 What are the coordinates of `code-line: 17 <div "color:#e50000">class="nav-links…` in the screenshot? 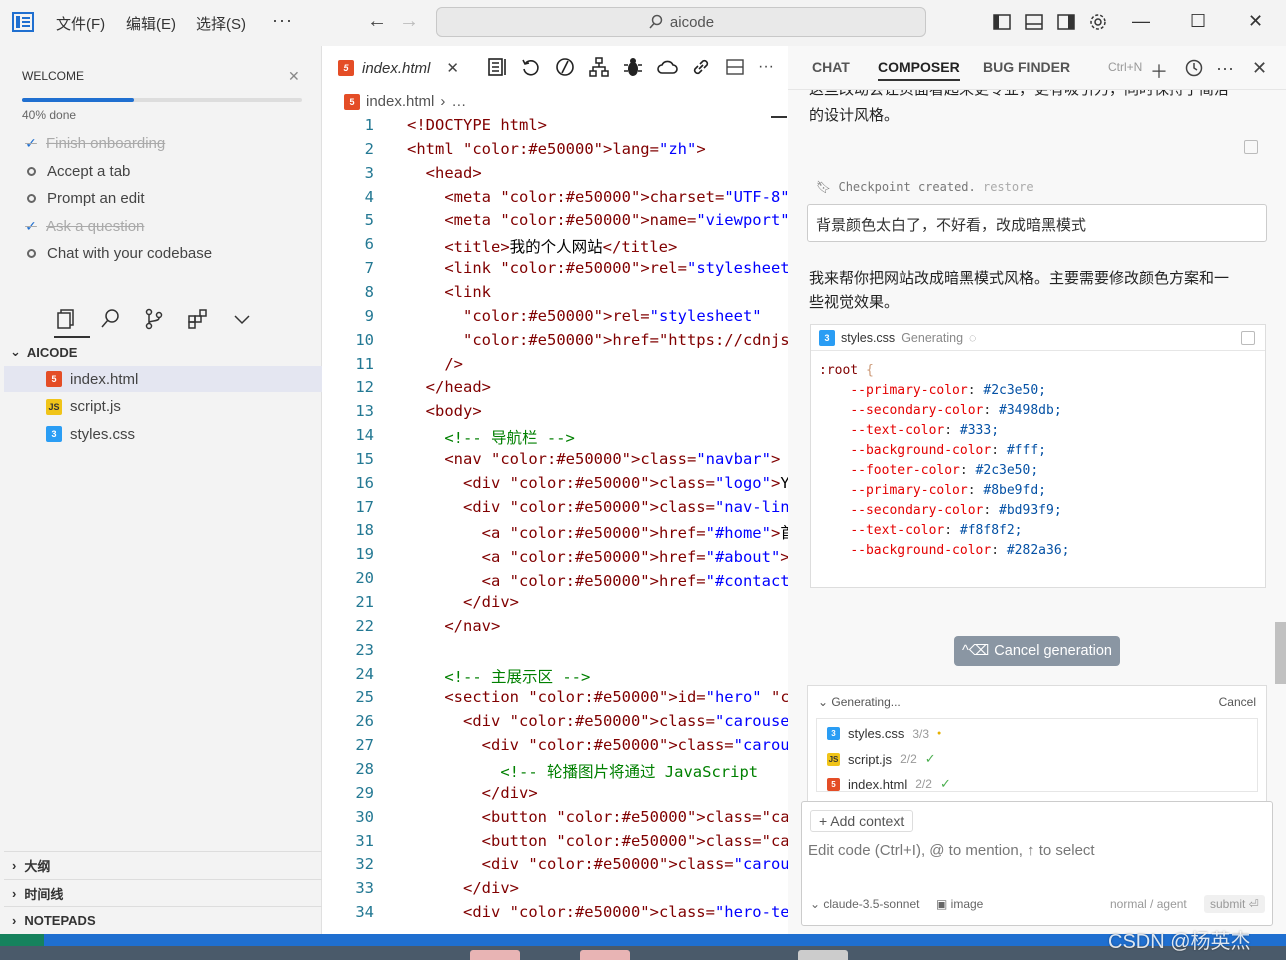 It's located at (555, 510).